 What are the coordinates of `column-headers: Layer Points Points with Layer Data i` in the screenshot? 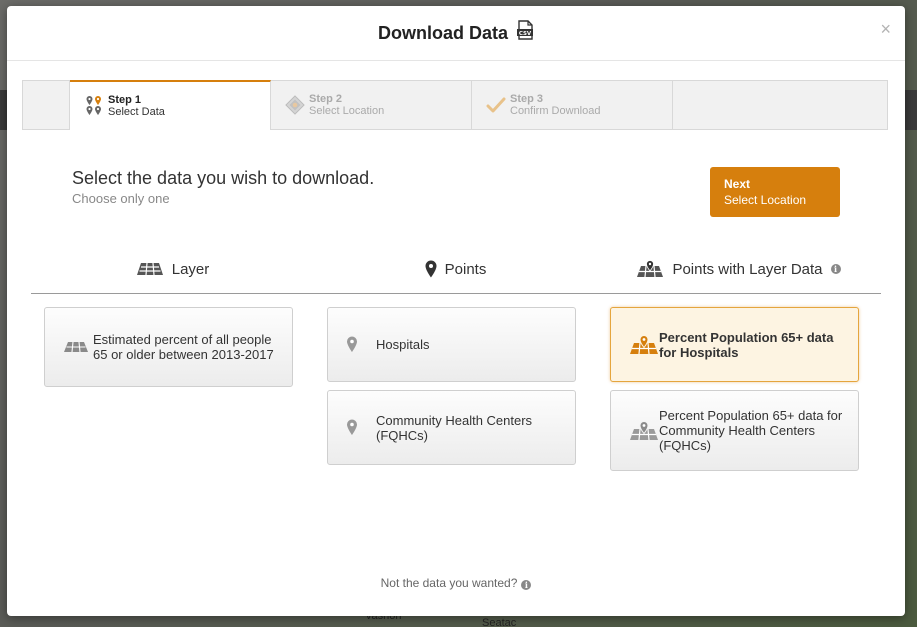 It's located at (456, 274).